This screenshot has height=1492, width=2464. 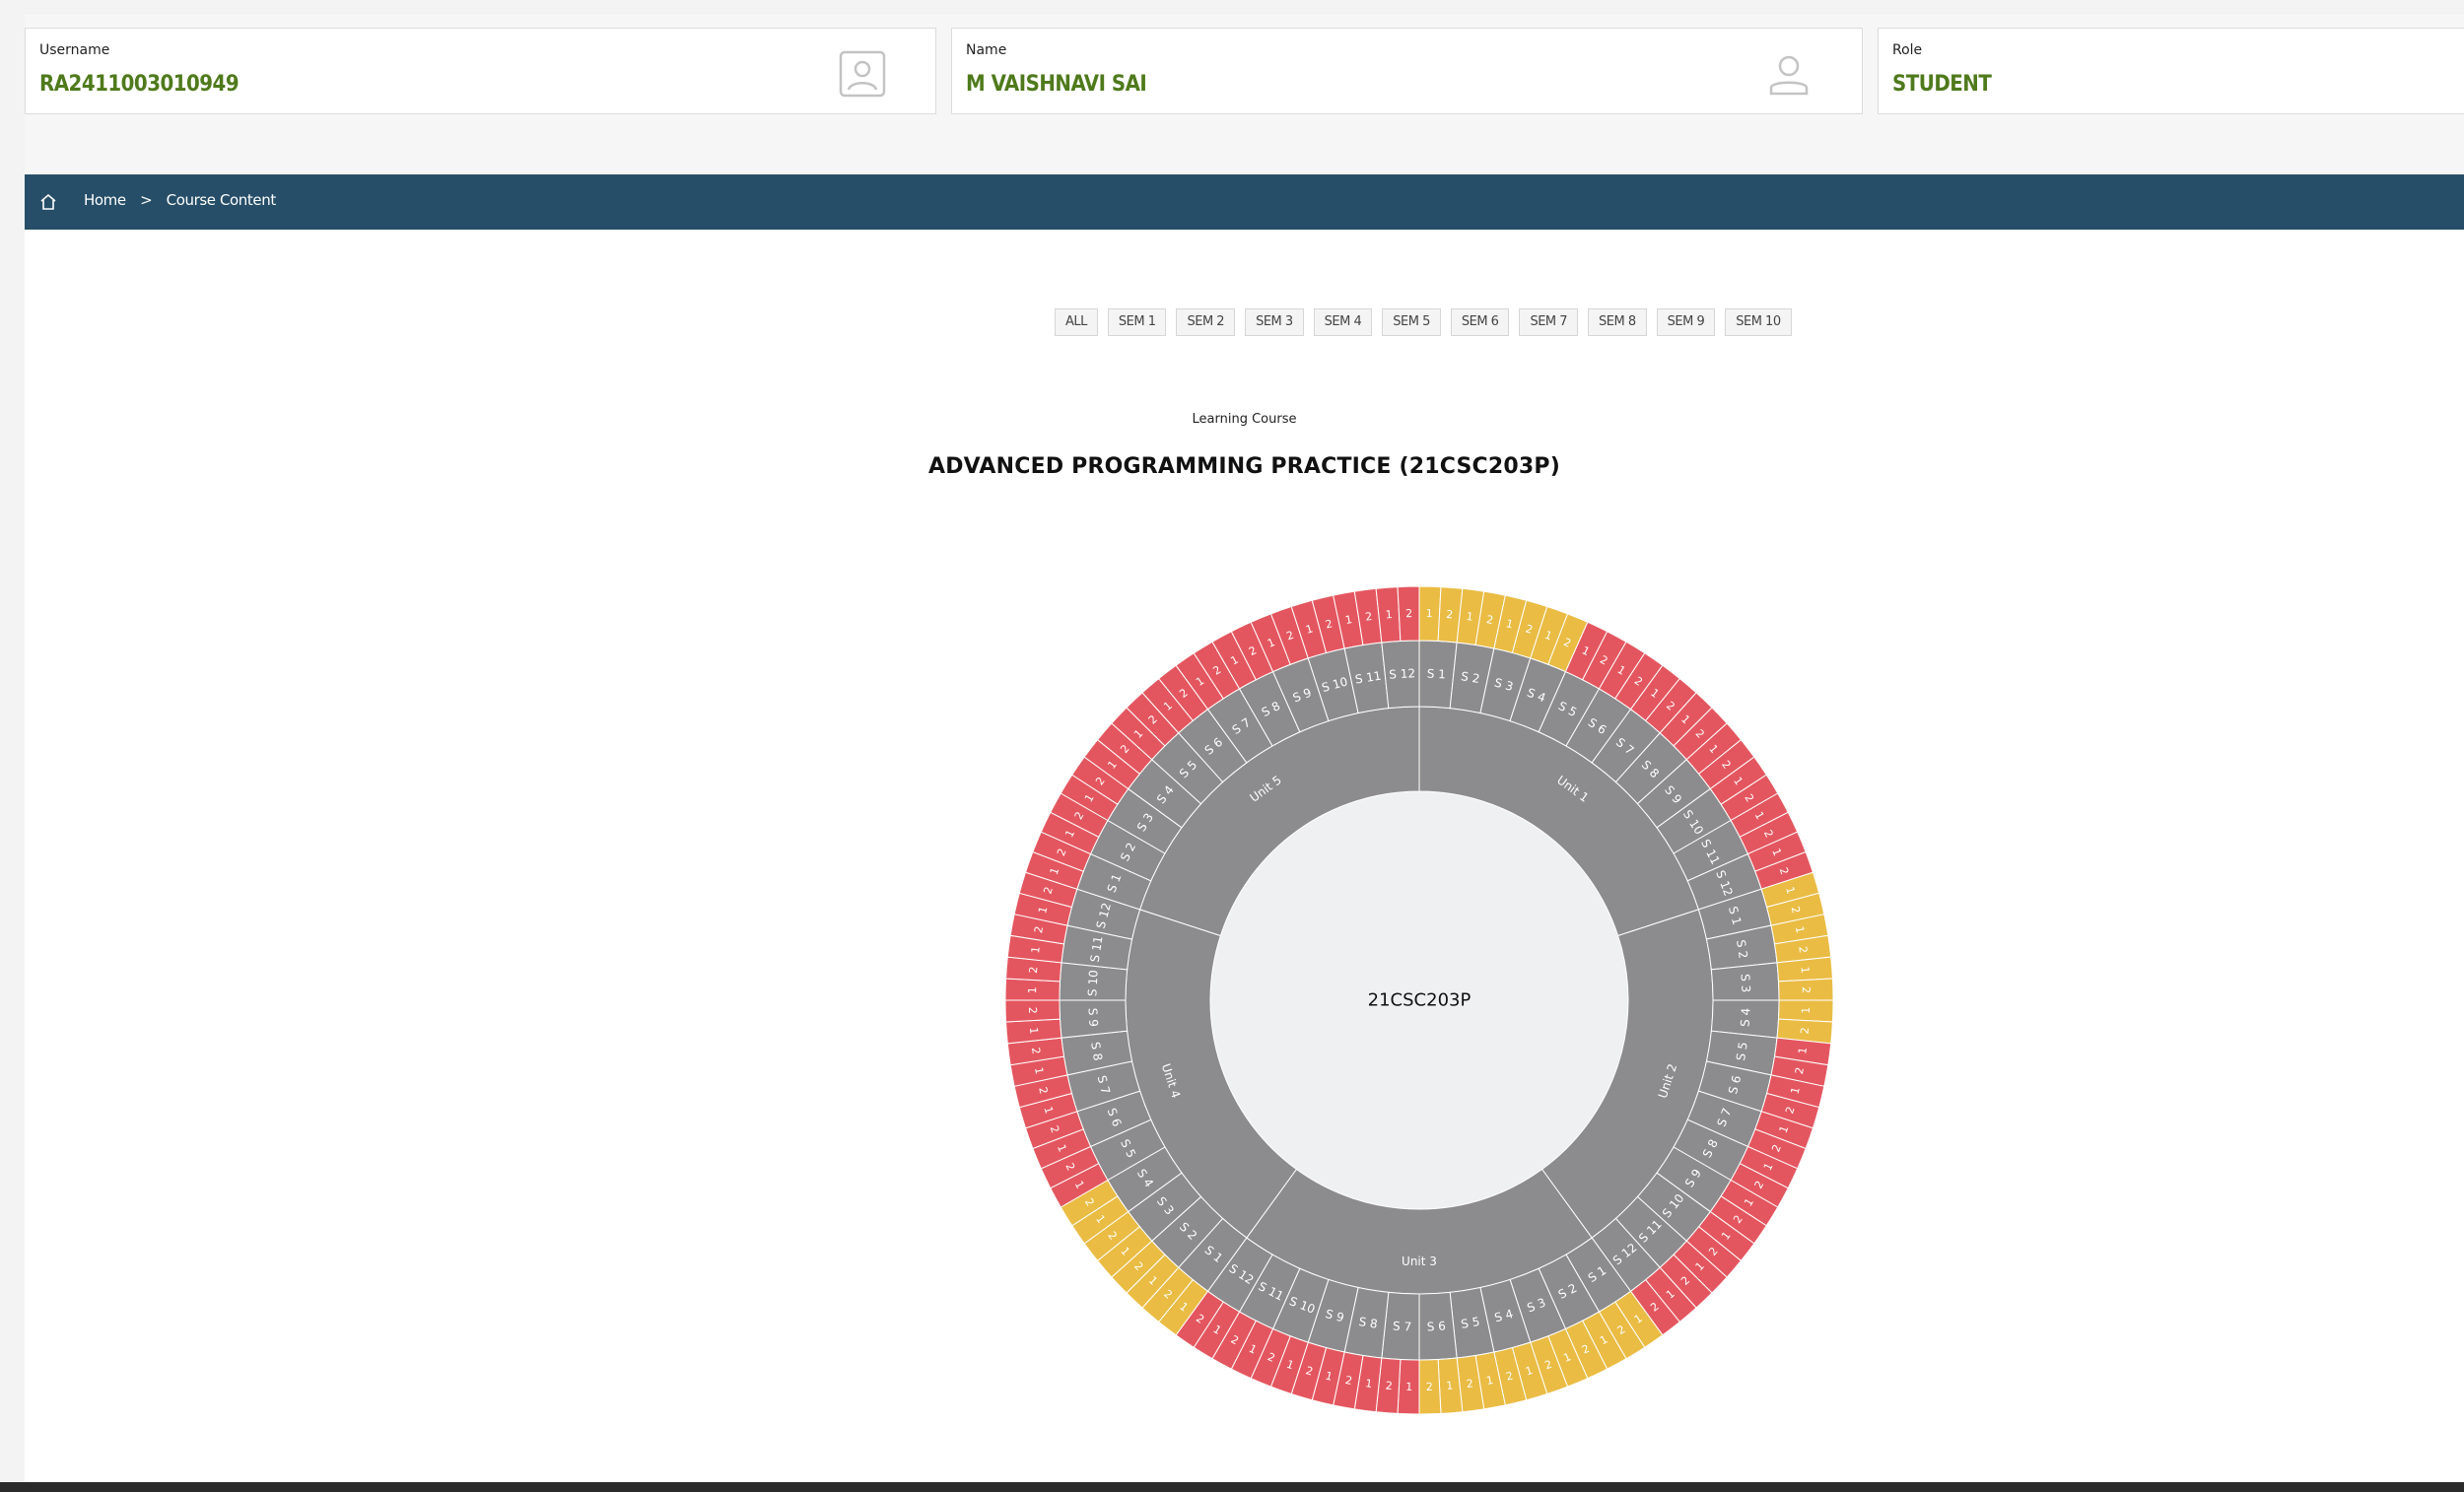 What do you see at coordinates (1056, 84) in the screenshot?
I see `name-value: M VAISHNAVI SAI` at bounding box center [1056, 84].